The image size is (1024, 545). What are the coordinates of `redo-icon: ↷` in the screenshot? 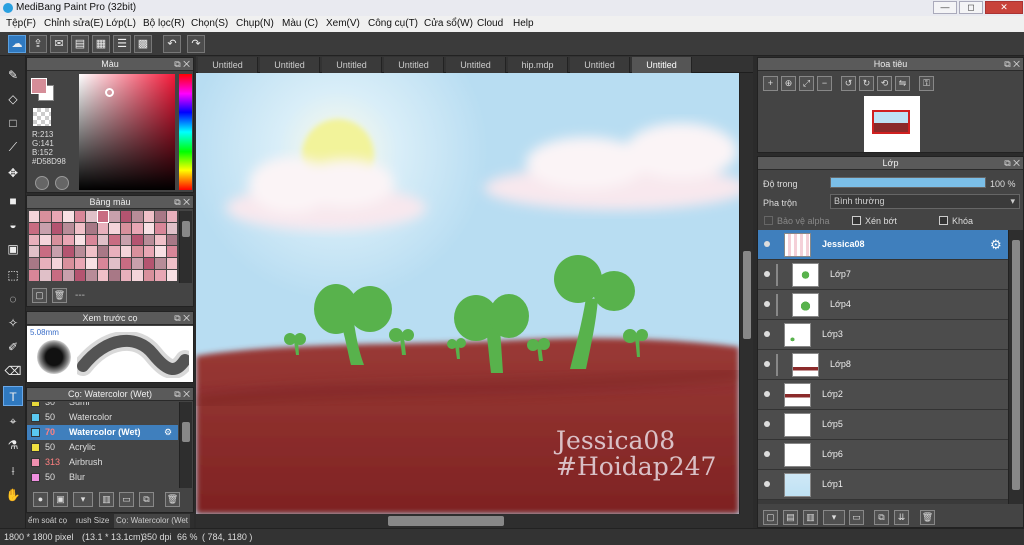 It's located at (196, 44).